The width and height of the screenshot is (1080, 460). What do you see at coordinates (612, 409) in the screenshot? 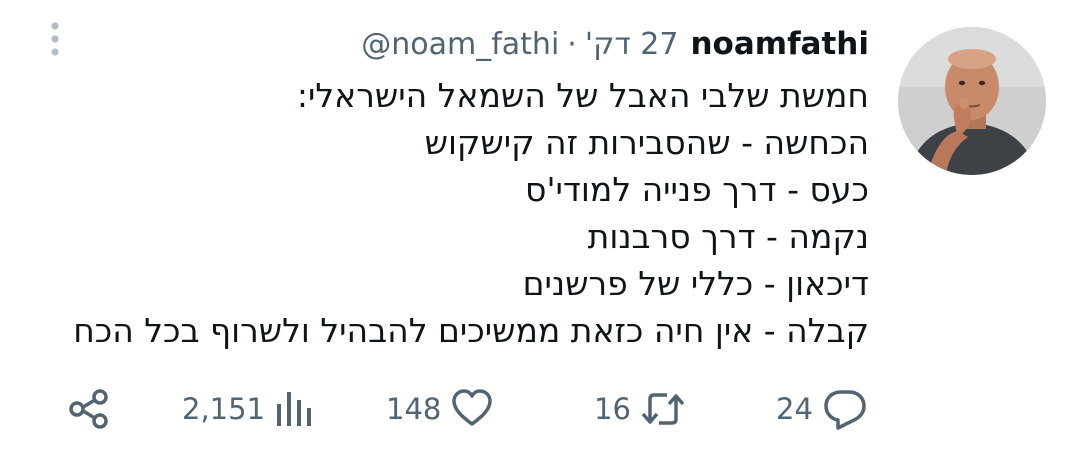
I see `retweets-count: 16` at bounding box center [612, 409].